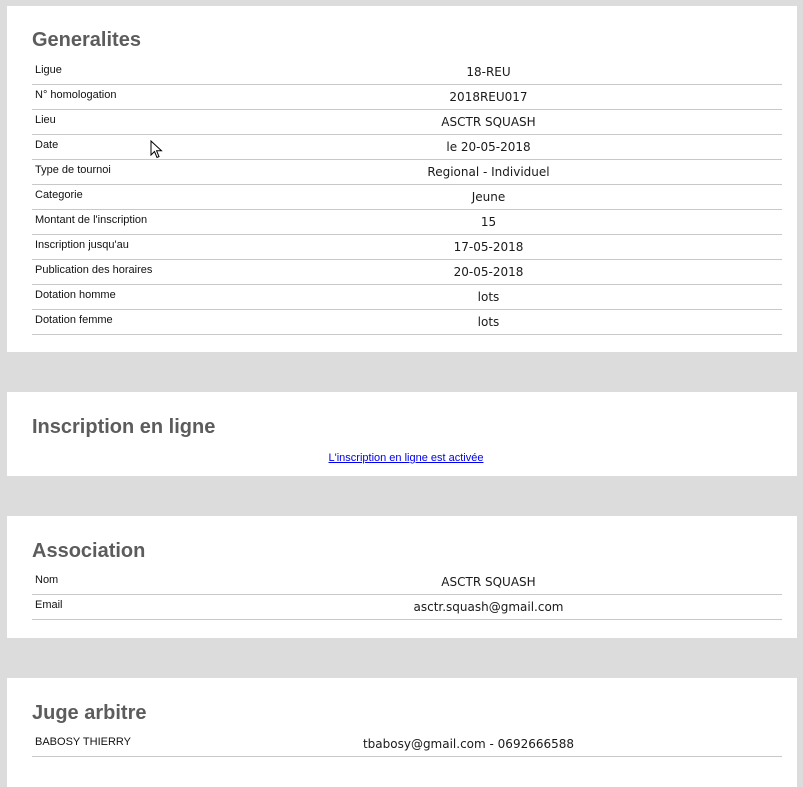  What do you see at coordinates (173, 197) in the screenshot?
I see `categorie-label: Categorie` at bounding box center [173, 197].